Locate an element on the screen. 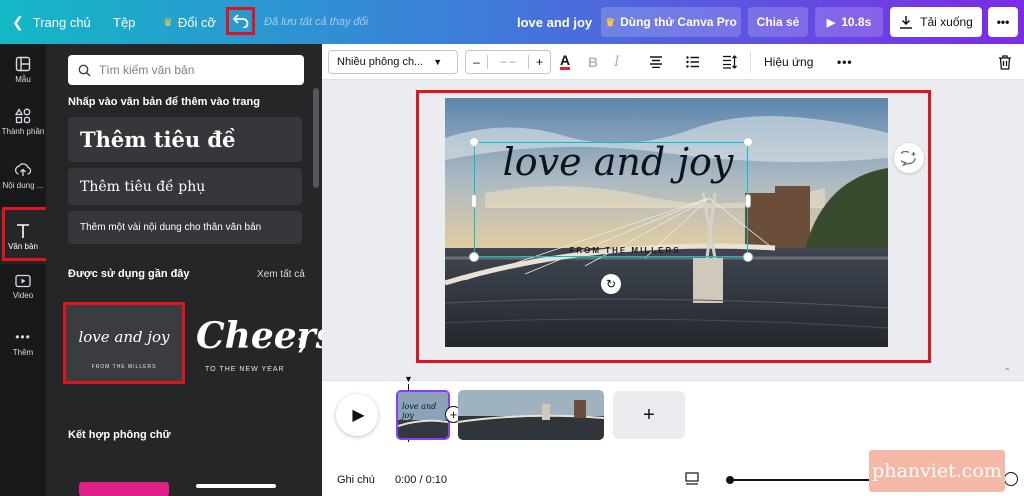 The width and height of the screenshot is (1024, 496). add-comment-button is located at coordinates (909, 158).